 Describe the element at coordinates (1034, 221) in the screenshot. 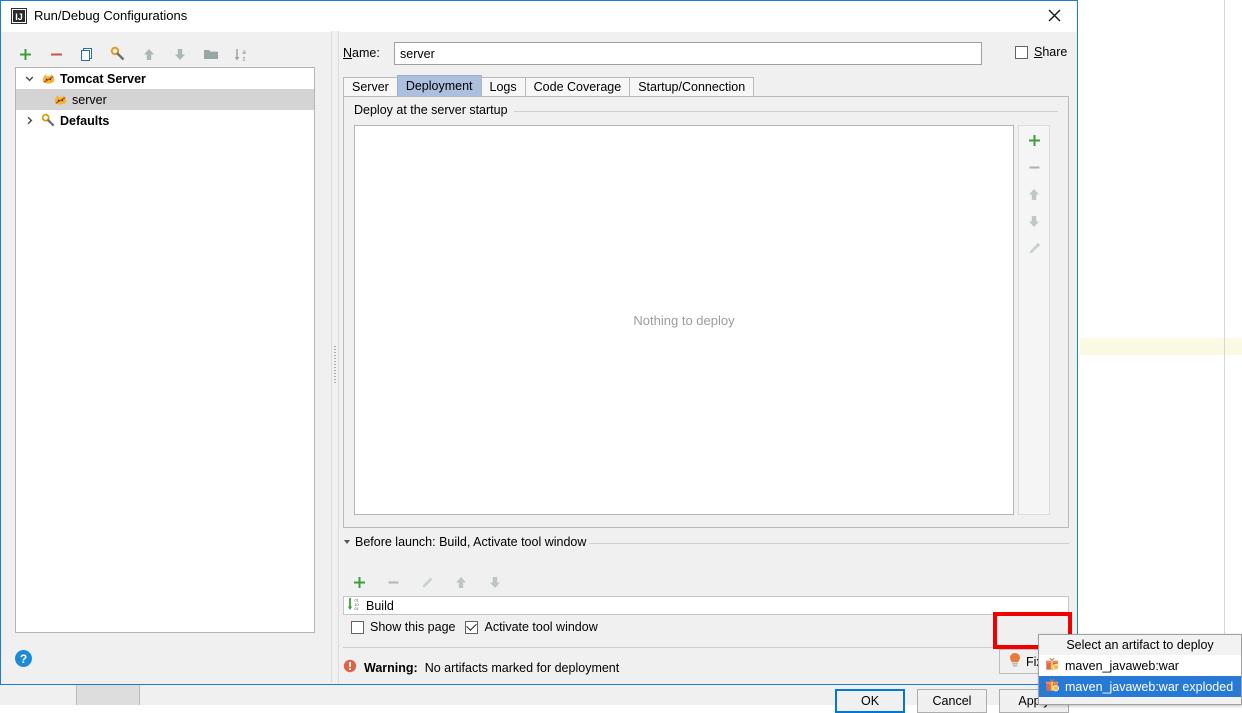

I see `move-artifact-down-button` at that location.